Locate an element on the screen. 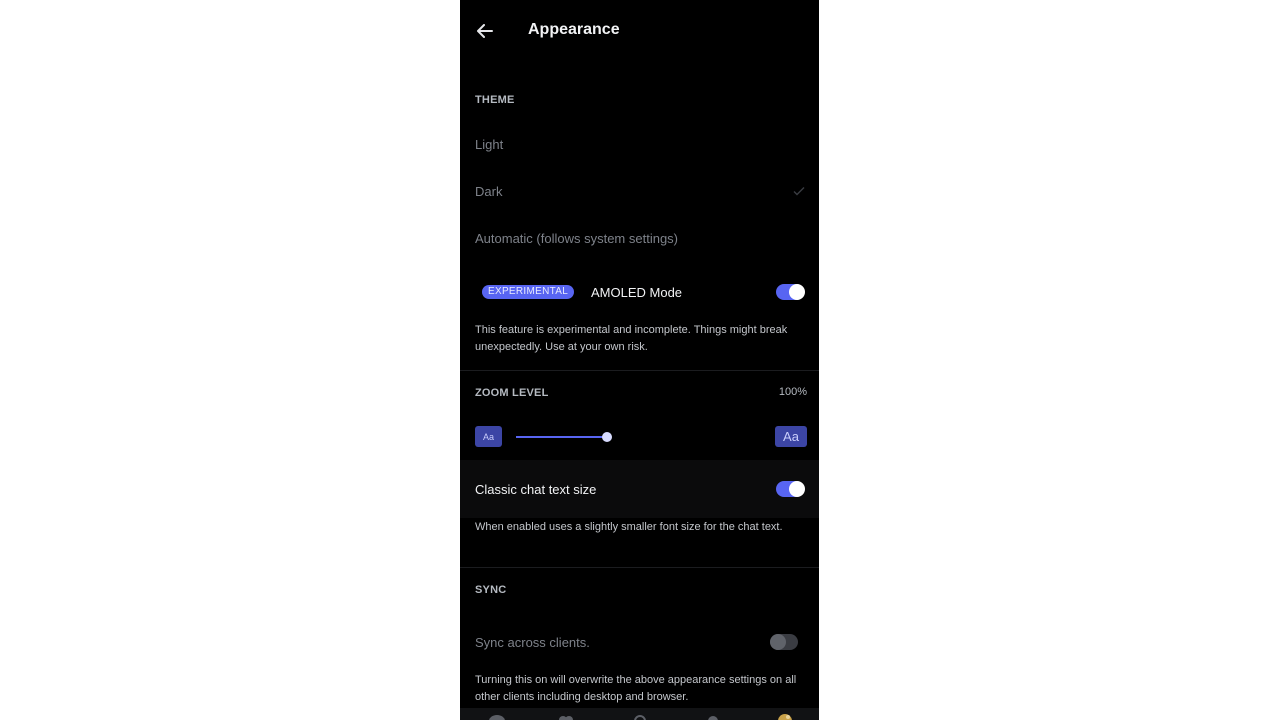 Image resolution: width=1280 pixels, height=720 pixels. zoom-increase-button: Aa is located at coordinates (791, 436).